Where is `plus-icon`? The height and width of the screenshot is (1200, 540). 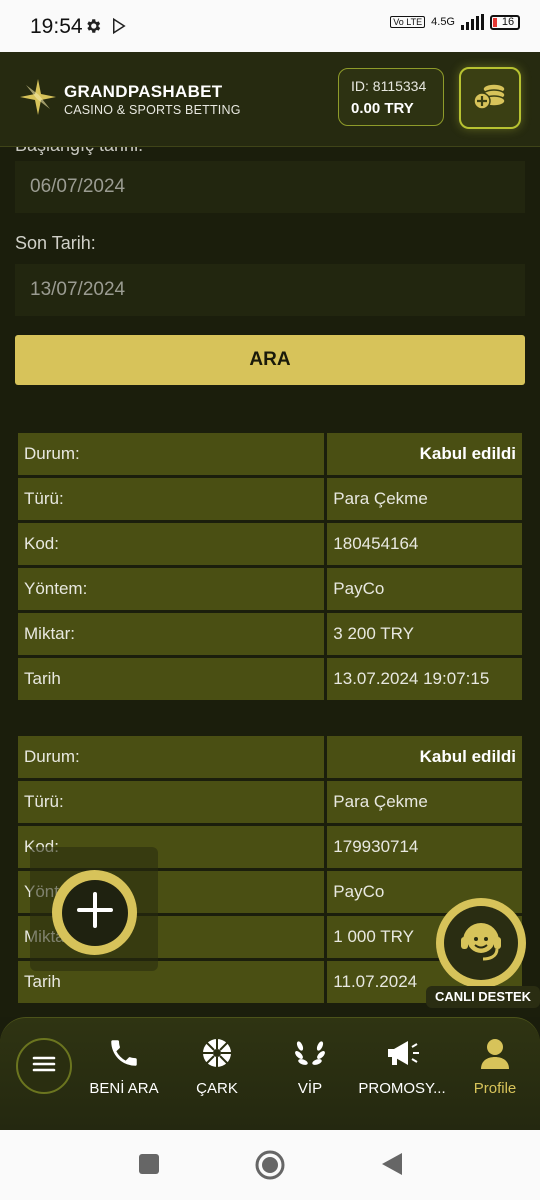 plus-icon is located at coordinates (95, 912).